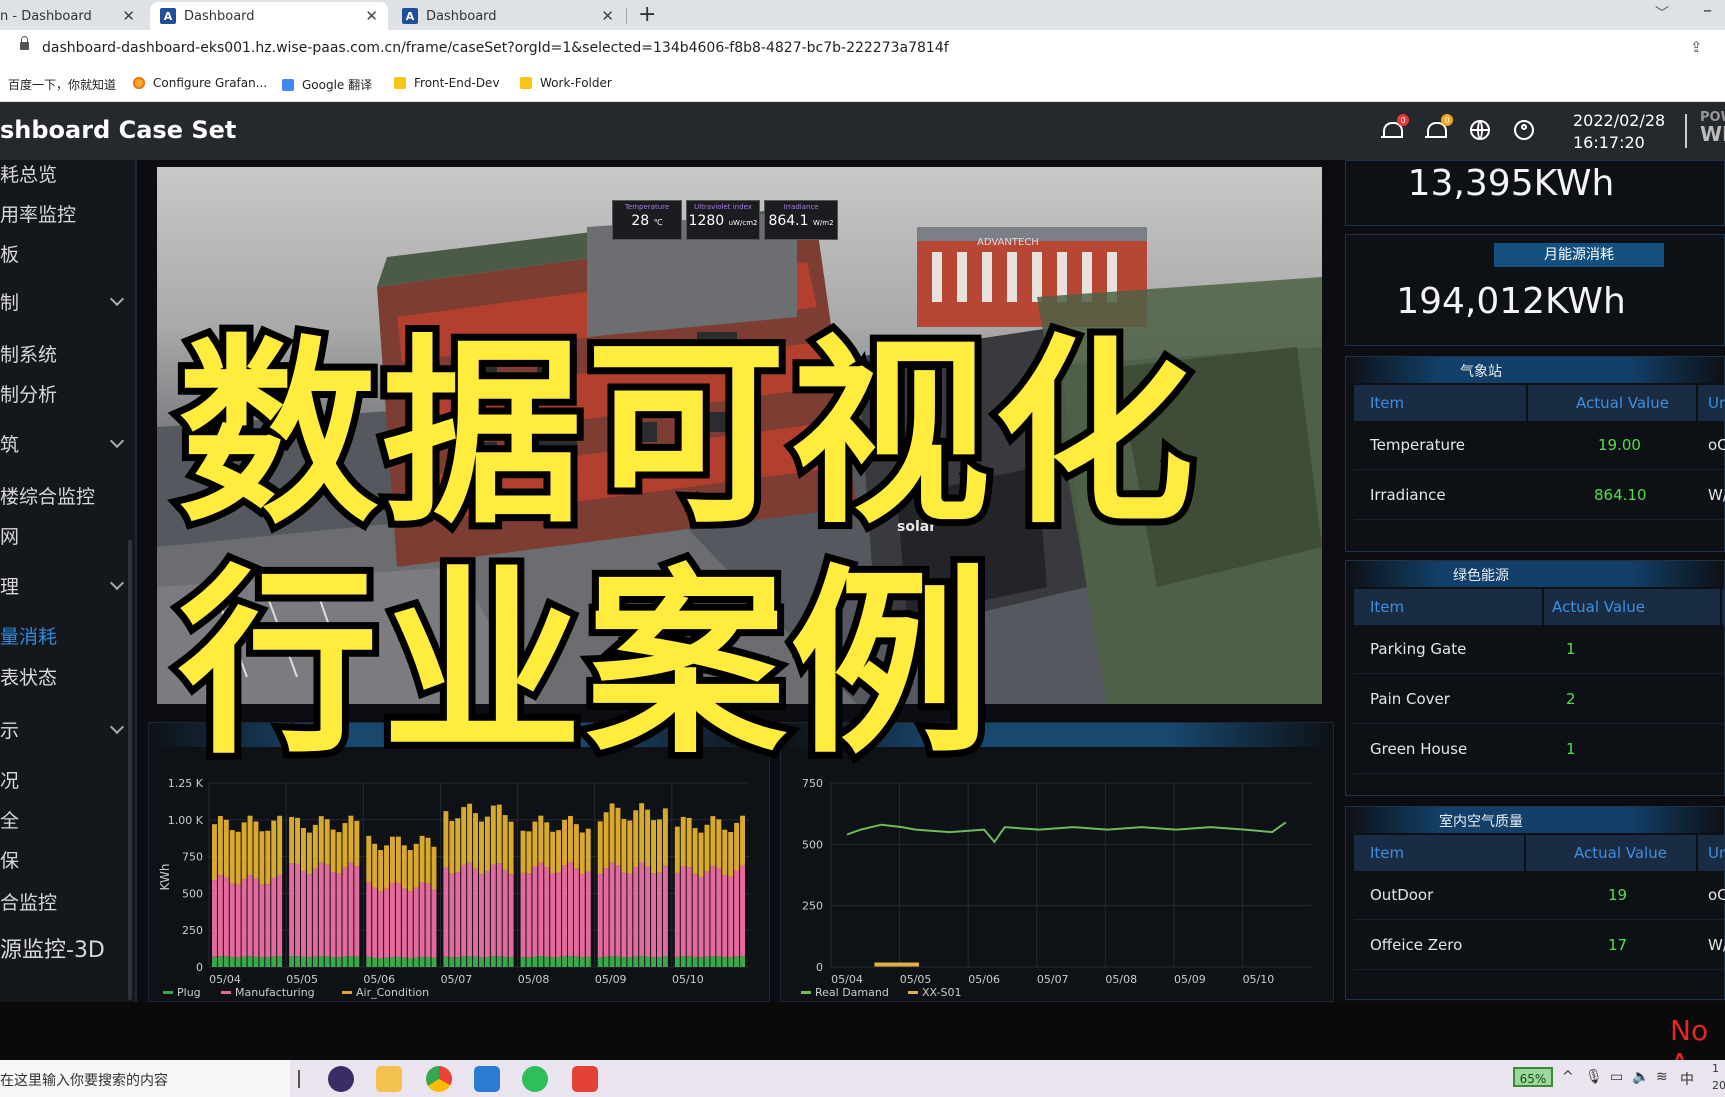  Describe the element at coordinates (647, 14) in the screenshot. I see `new-tab-button: +` at that location.